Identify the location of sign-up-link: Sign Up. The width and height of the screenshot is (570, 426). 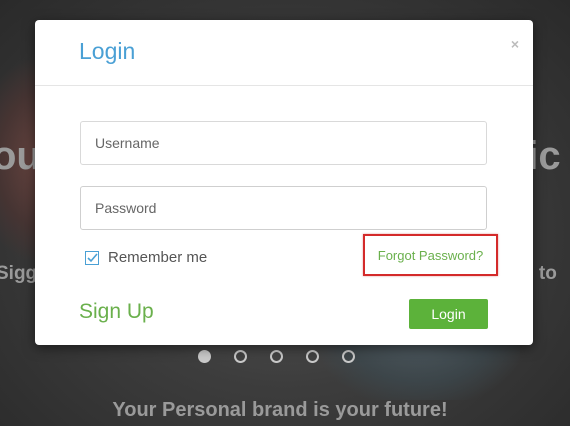
(116, 312).